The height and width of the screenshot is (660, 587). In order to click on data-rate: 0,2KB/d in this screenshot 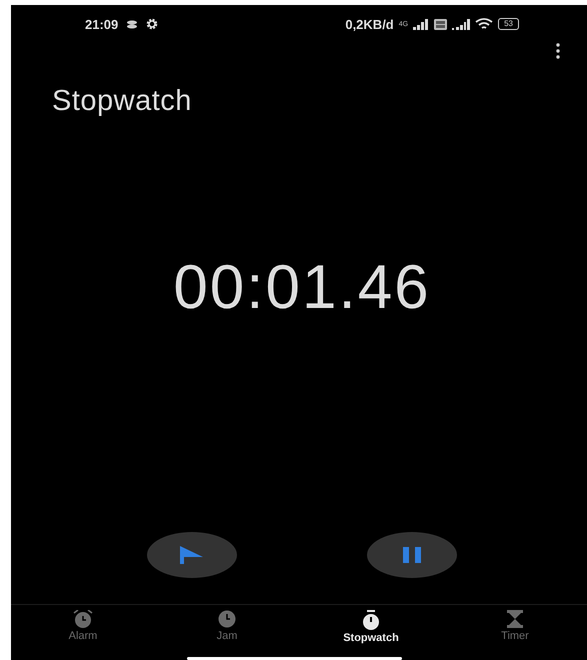, I will do `click(369, 24)`.